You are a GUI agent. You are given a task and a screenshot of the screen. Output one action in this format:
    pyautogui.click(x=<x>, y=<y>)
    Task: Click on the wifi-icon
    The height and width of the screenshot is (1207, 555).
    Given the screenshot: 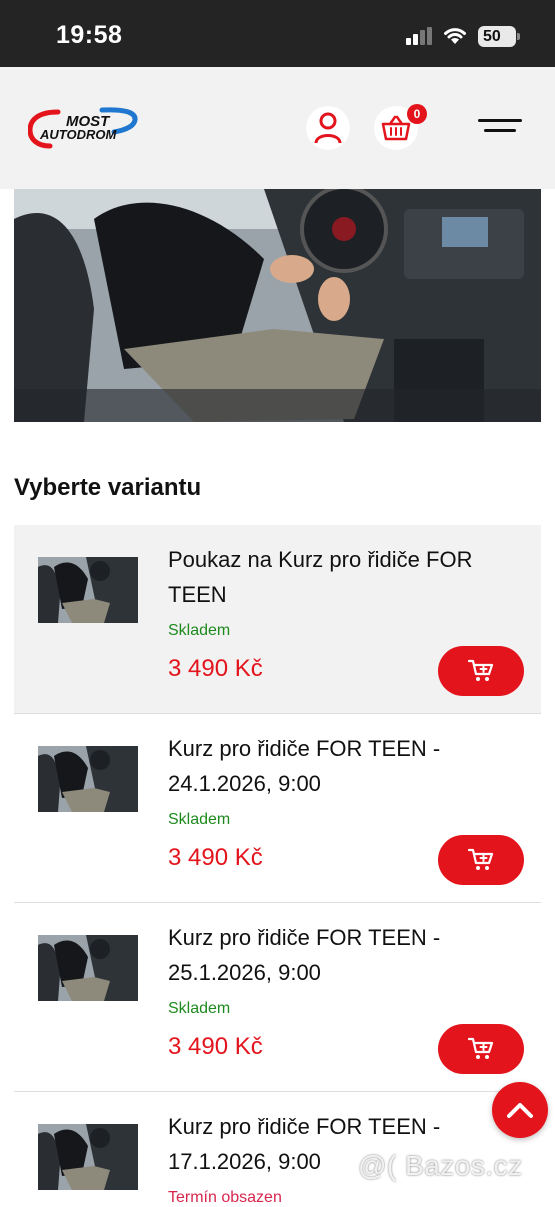 What is the action you would take?
    pyautogui.click(x=455, y=36)
    